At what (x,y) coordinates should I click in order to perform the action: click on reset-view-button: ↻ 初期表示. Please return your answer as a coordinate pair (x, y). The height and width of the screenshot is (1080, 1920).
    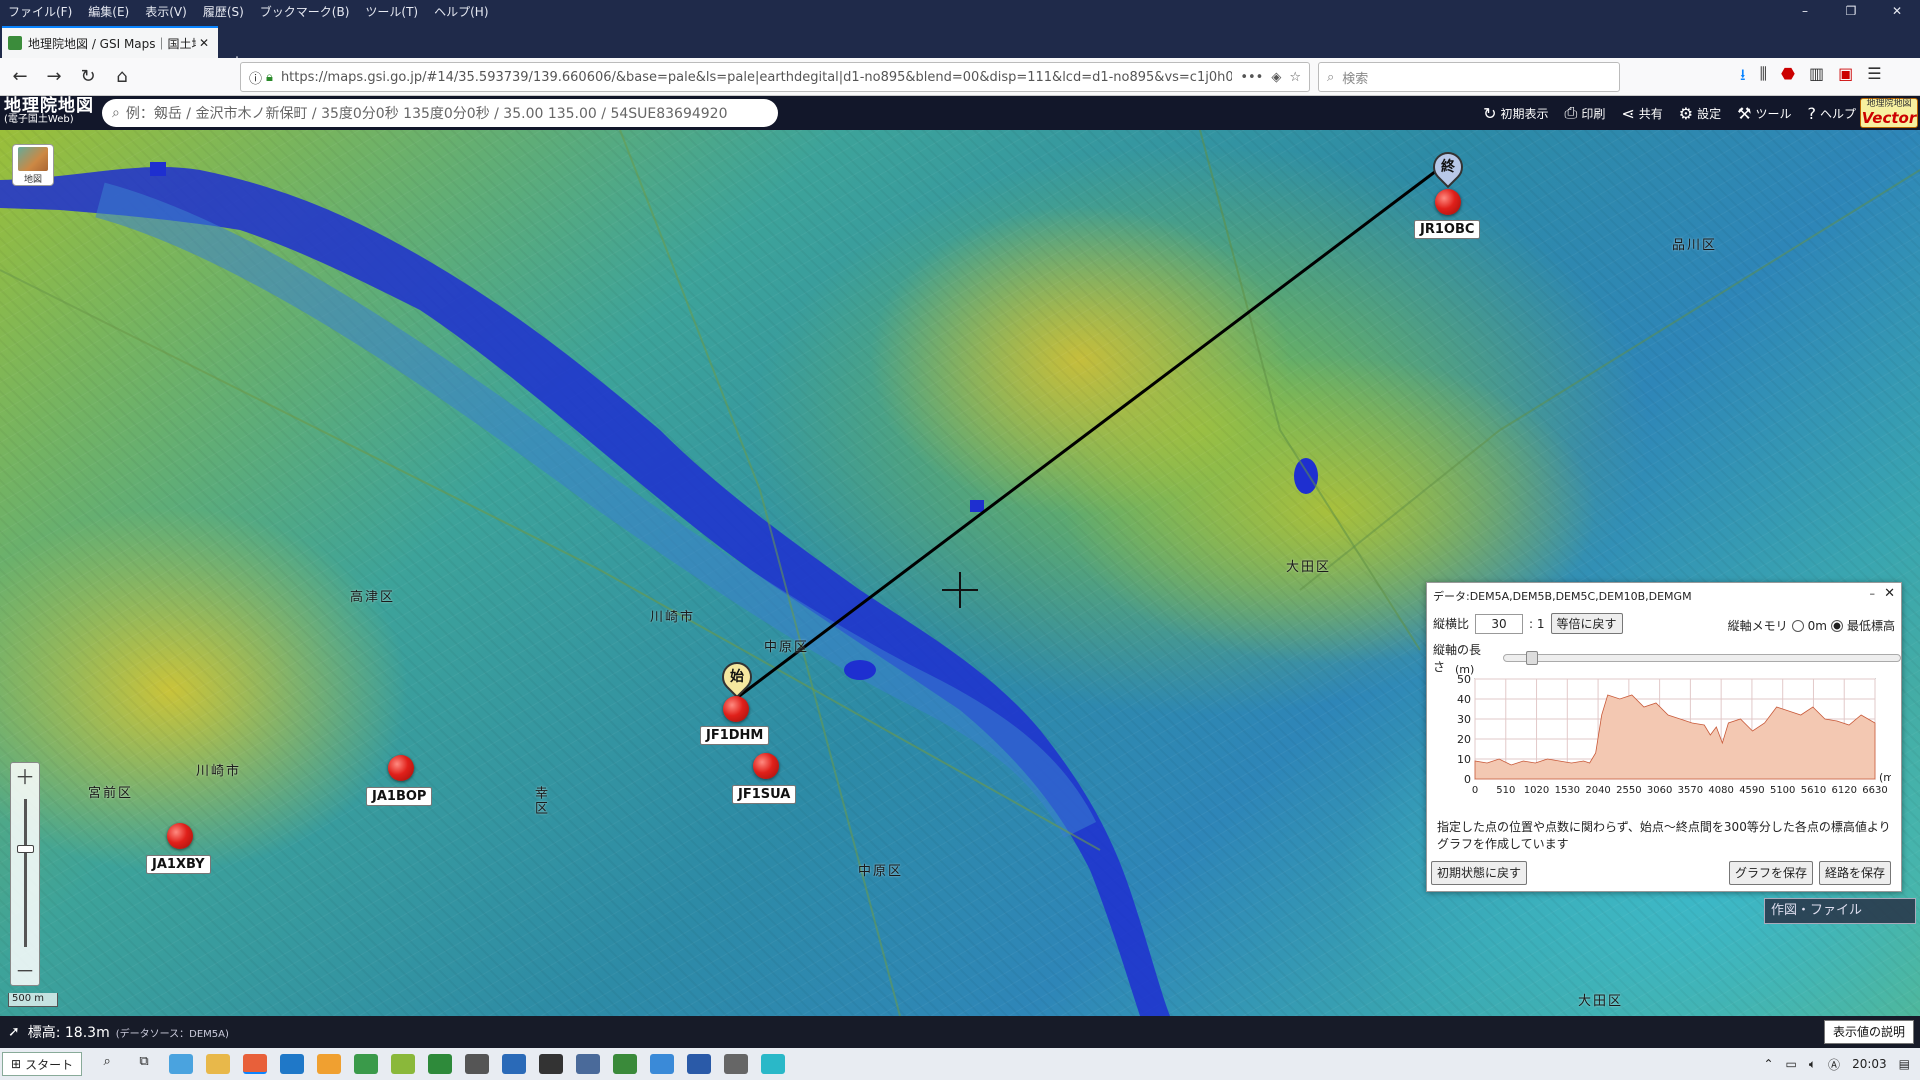
    Looking at the image, I should click on (1515, 113).